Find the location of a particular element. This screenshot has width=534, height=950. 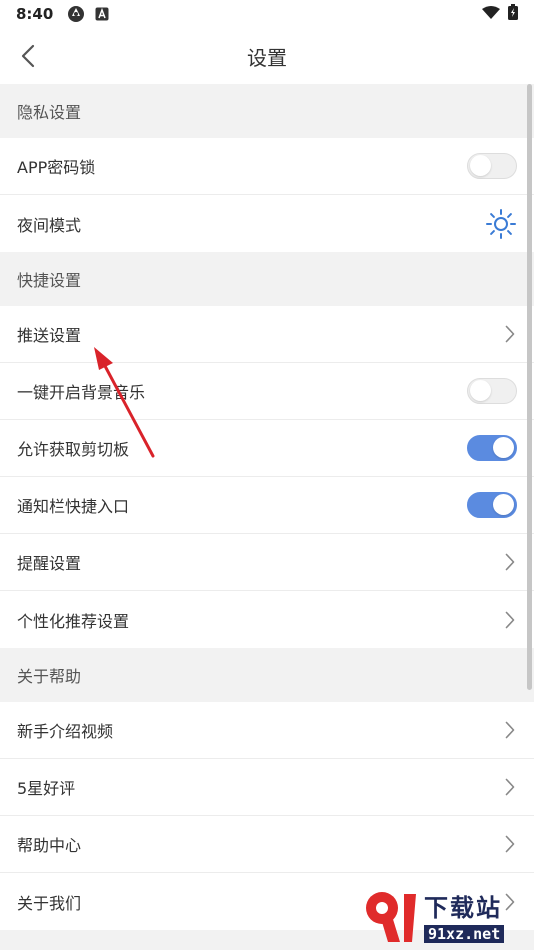

back-button is located at coordinates (28, 56).